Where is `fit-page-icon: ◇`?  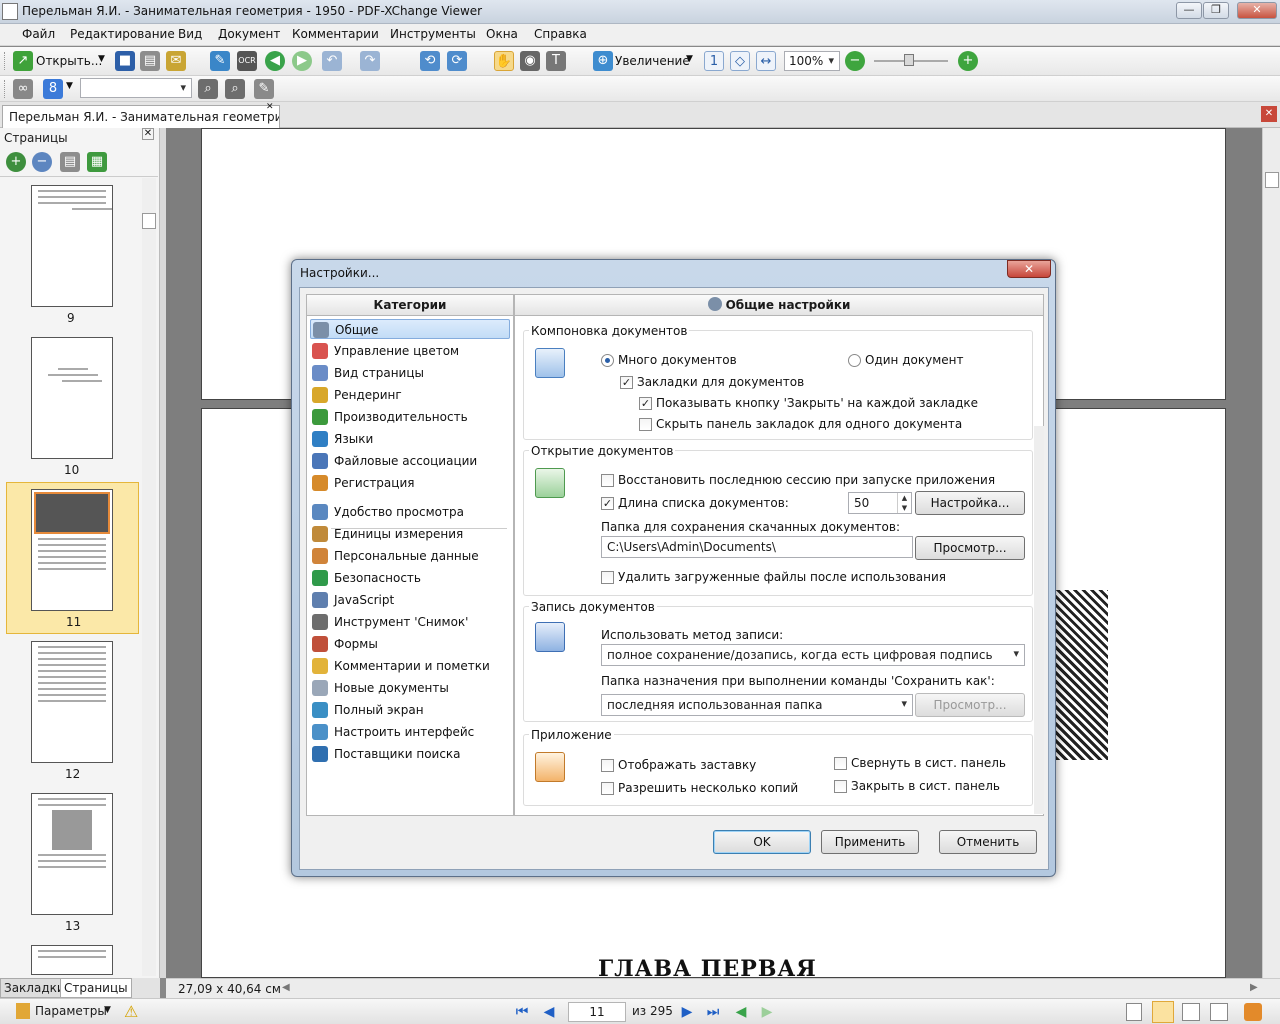
fit-page-icon: ◇ is located at coordinates (740, 61).